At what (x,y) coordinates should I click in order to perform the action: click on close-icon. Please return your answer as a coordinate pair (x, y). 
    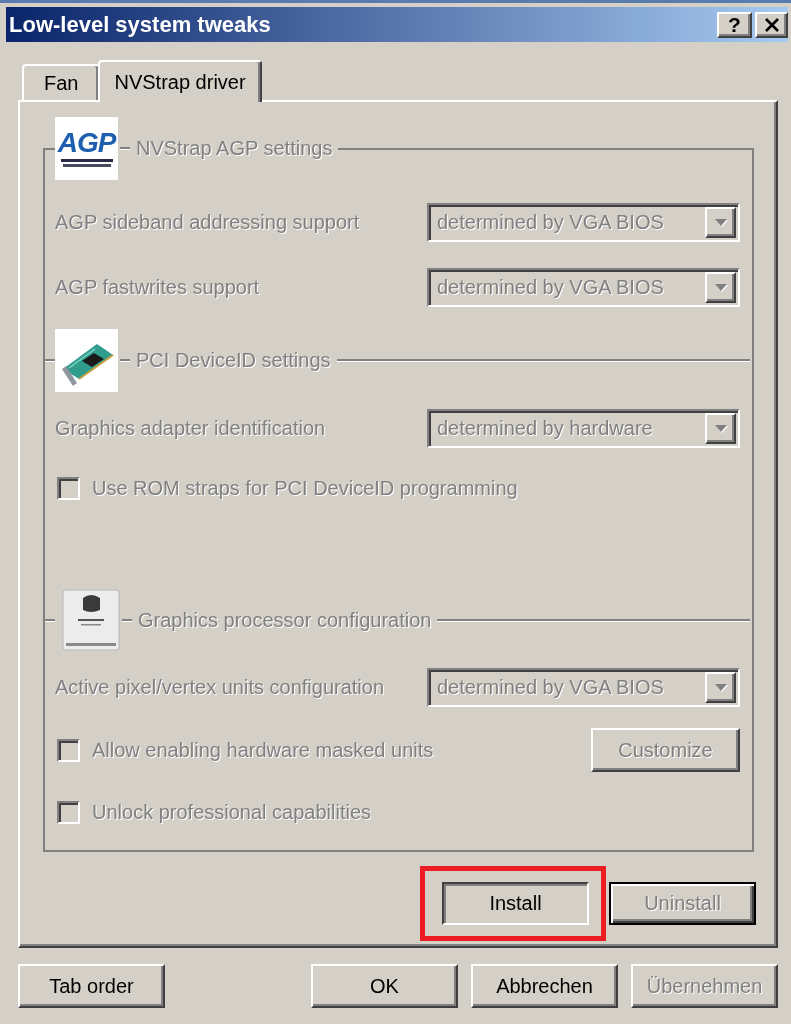
    Looking at the image, I should click on (771, 24).